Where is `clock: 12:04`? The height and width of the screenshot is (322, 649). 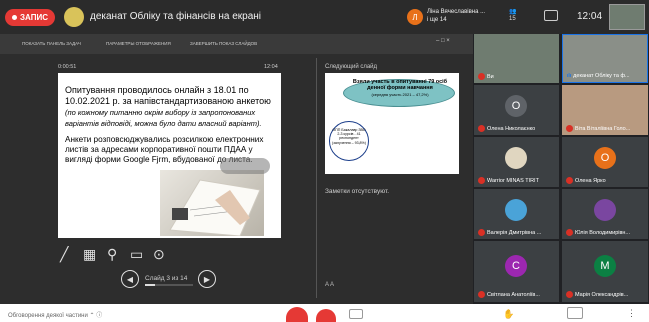 clock: 12:04 is located at coordinates (590, 16).